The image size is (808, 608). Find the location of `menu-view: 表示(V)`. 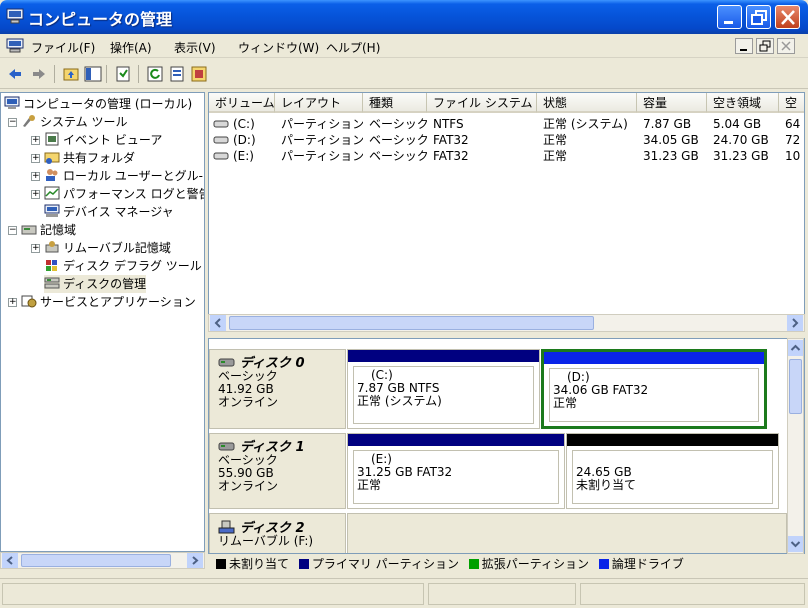

menu-view: 表示(V) is located at coordinates (195, 47).